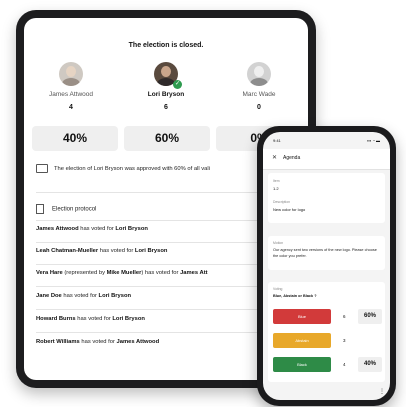 The width and height of the screenshot is (406, 407). I want to click on vote-abstain-button: Abstain, so click(302, 340).